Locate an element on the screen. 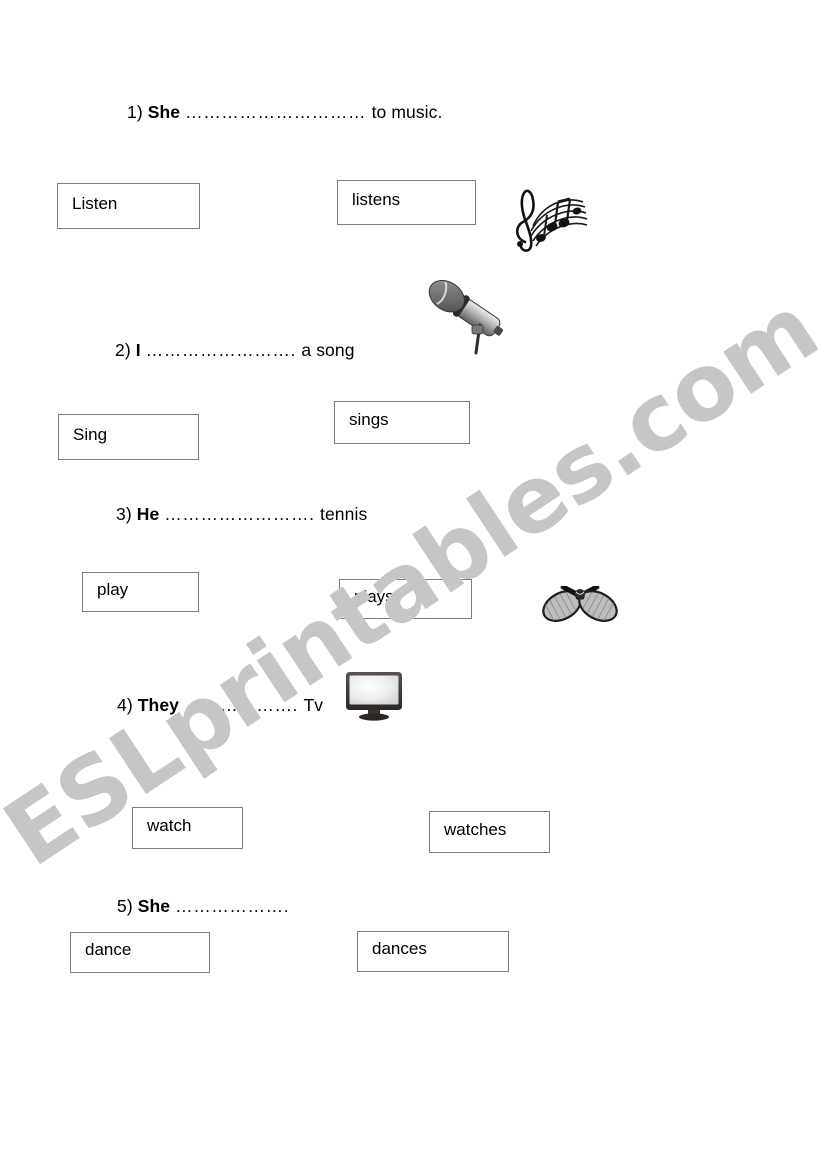 The image size is (821, 1161). question-3-blank: ……………………. is located at coordinates (242, 514).